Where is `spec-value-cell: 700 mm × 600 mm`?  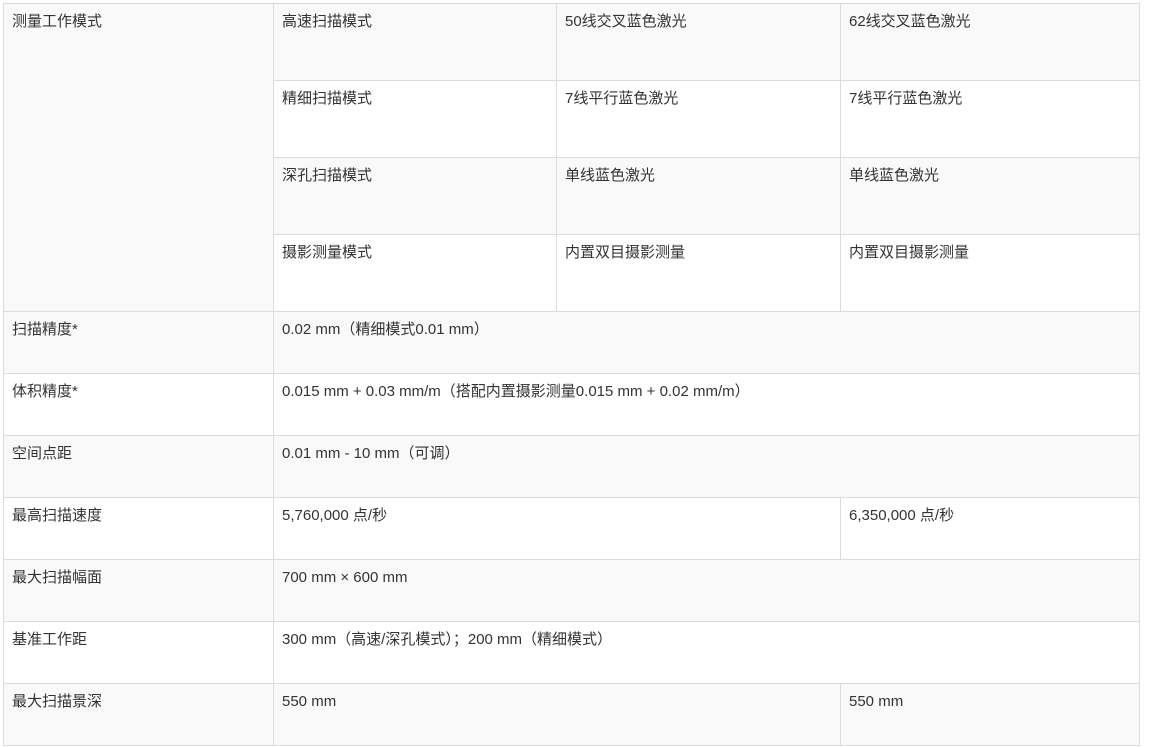 spec-value-cell: 700 mm × 600 mm is located at coordinates (706, 590).